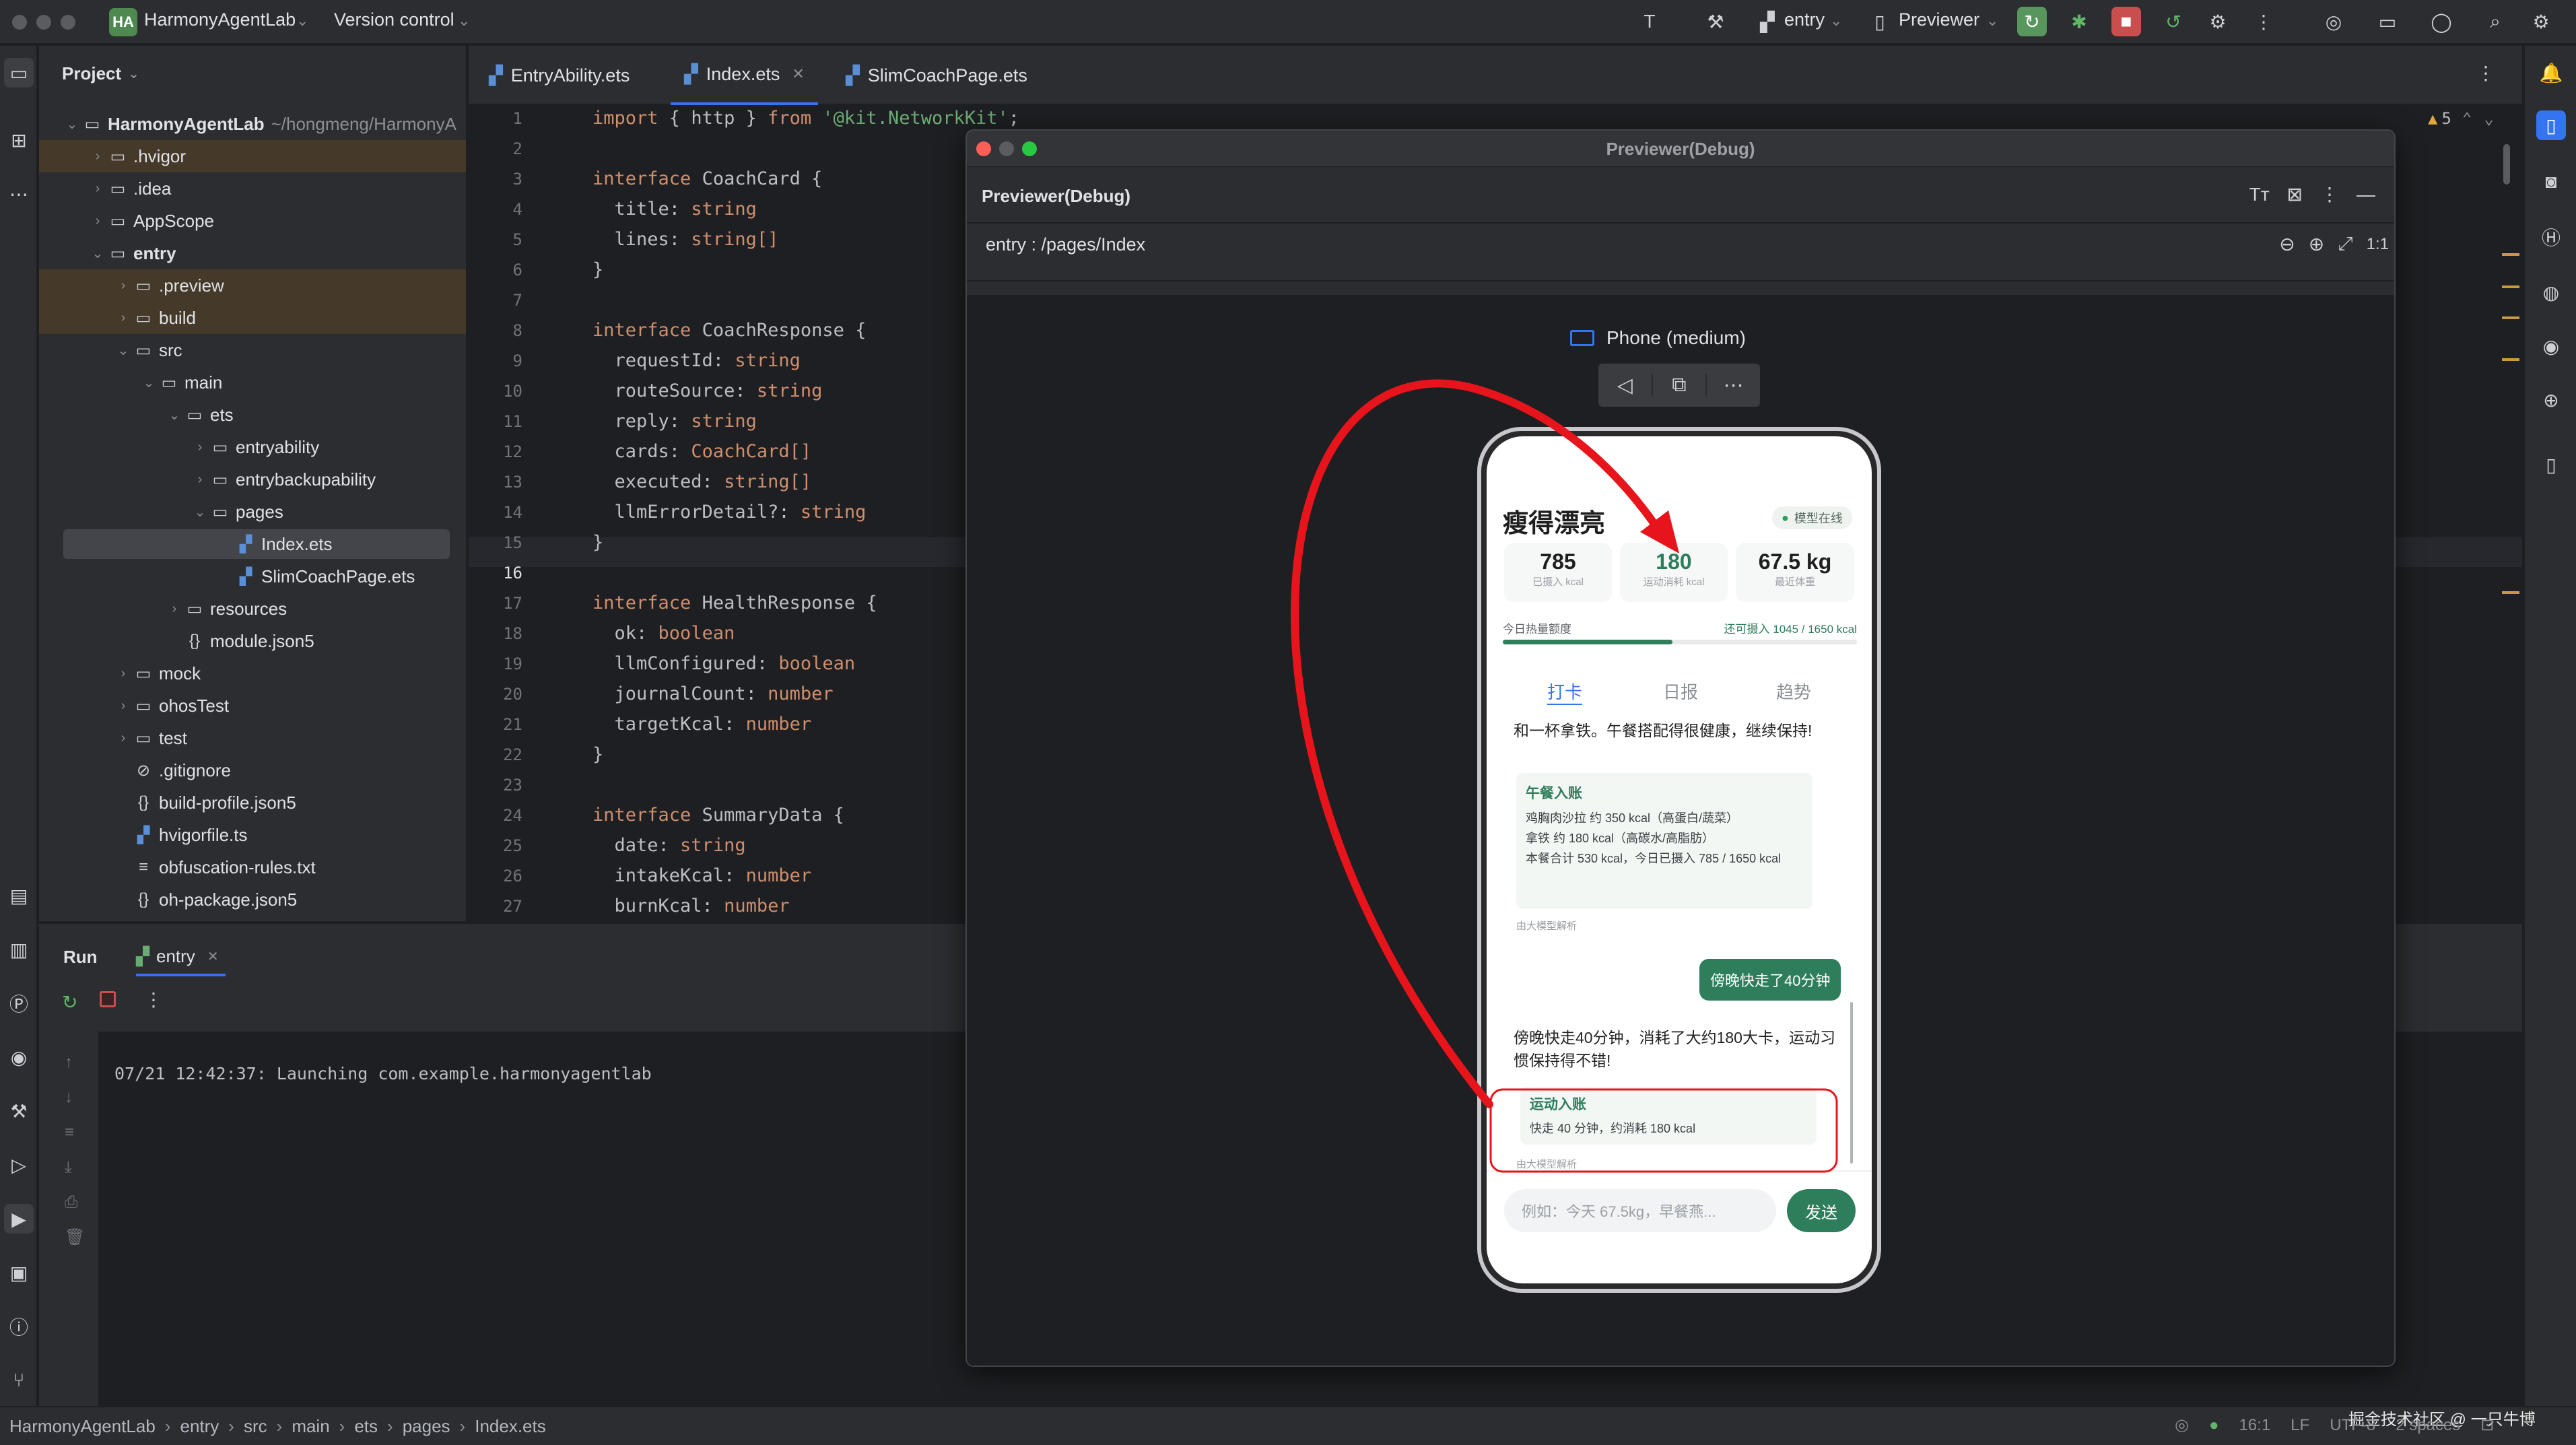 This screenshot has width=2576, height=1445. I want to click on tree-item: ⊘ .gitignore, so click(173, 770).